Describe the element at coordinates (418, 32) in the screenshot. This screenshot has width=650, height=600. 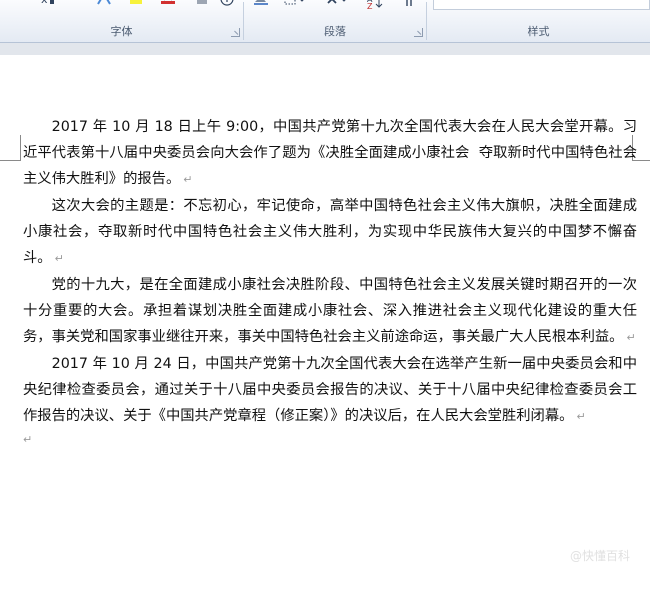
I see `paragraph-dialog-launcher-icon` at that location.